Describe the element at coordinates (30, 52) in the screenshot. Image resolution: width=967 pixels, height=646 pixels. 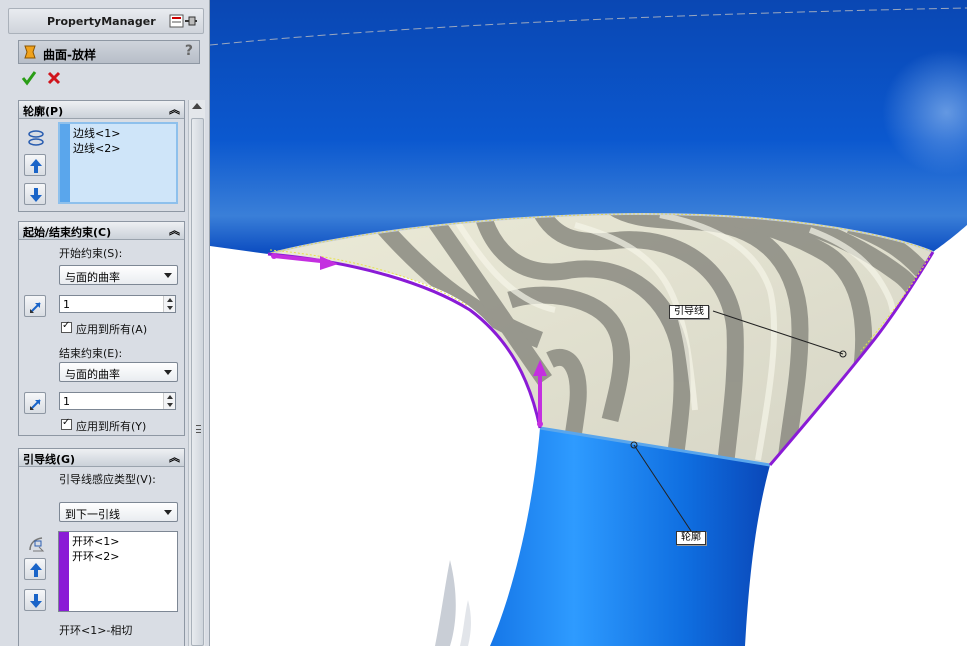
I see `loft-surface-icon` at that location.